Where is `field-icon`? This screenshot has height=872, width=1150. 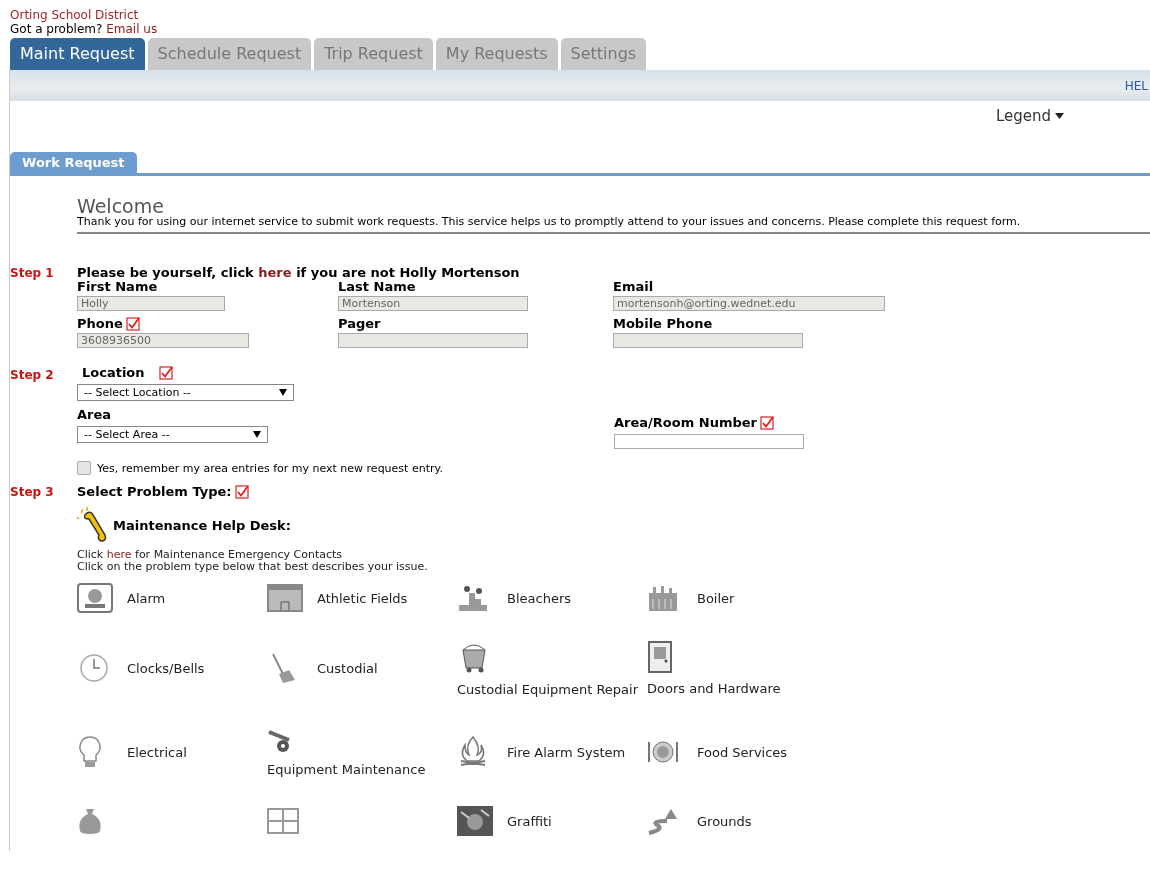
field-icon is located at coordinates (285, 598).